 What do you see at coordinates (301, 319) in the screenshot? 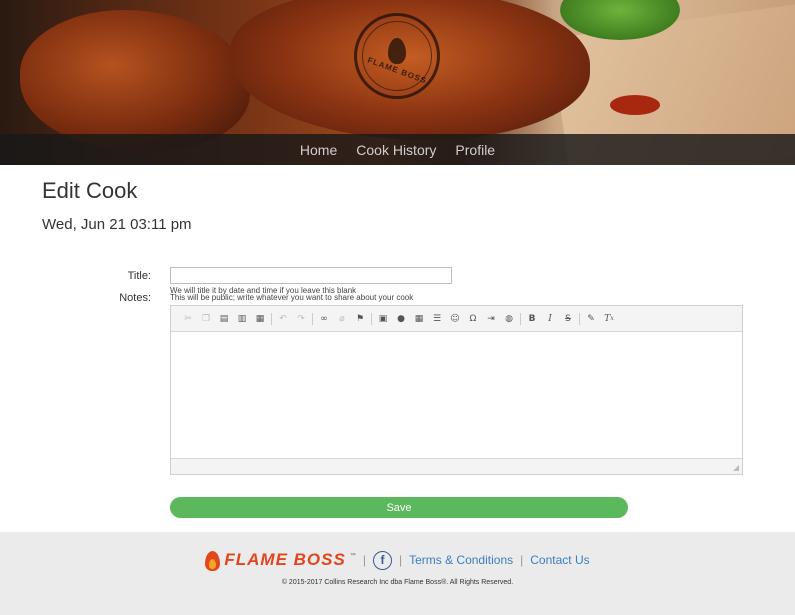
I see `redo-icon: ↷` at bounding box center [301, 319].